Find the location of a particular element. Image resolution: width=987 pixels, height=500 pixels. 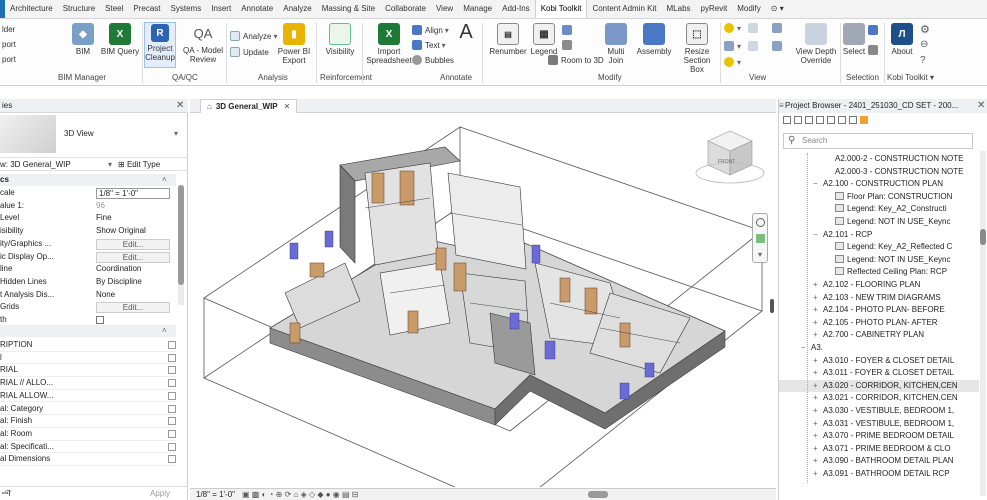

visibility-button: Visibility is located at coordinates (340, 39).